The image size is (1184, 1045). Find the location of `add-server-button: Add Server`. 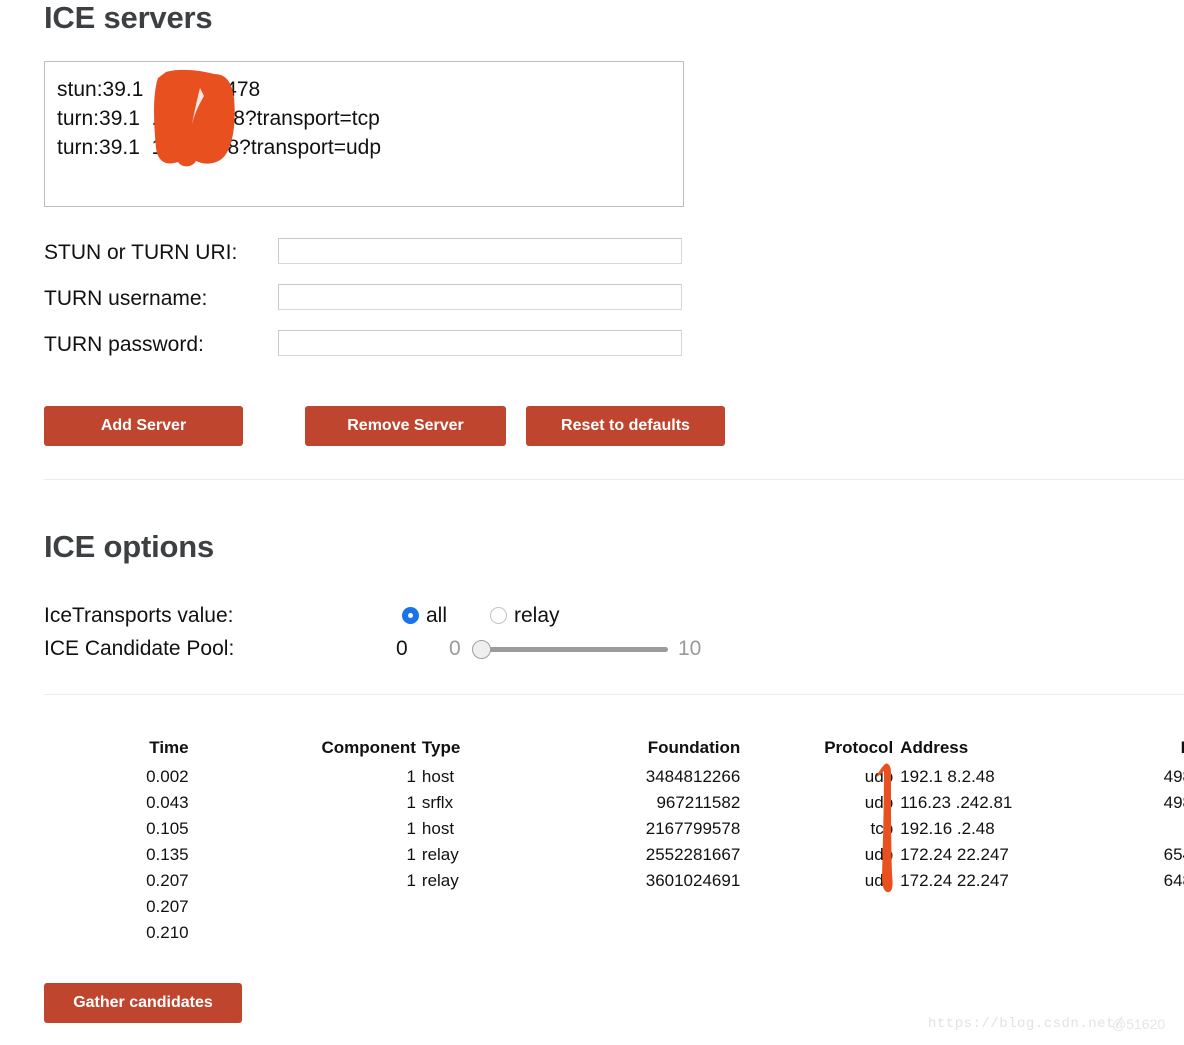

add-server-button: Add Server is located at coordinates (143, 426).